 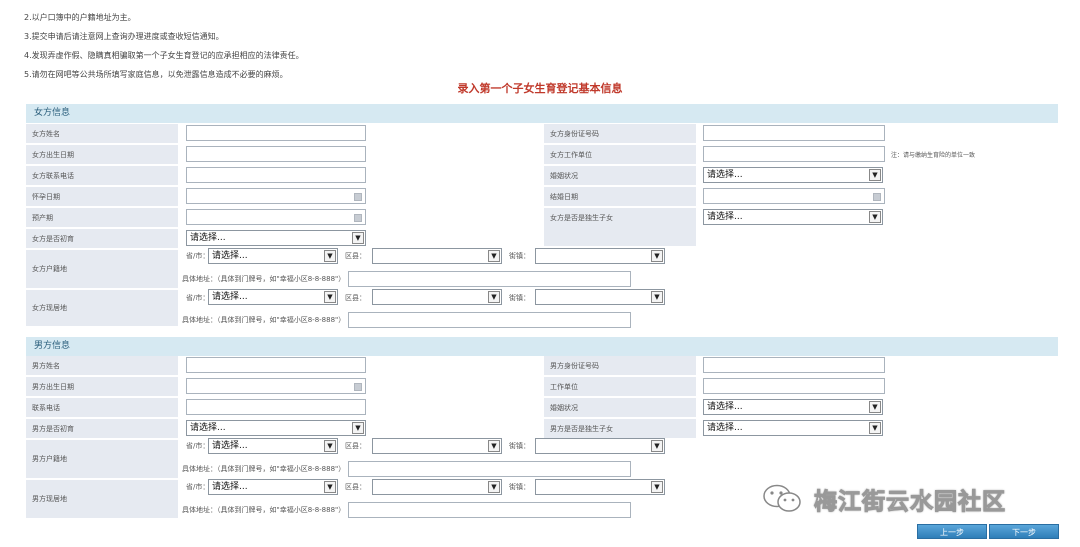 What do you see at coordinates (164, 55) in the screenshot?
I see `note-line: 4.发现弄虚作假、隐瞒真相骗取第一个子女生育登记的应承担相应的法律责任。` at bounding box center [164, 55].